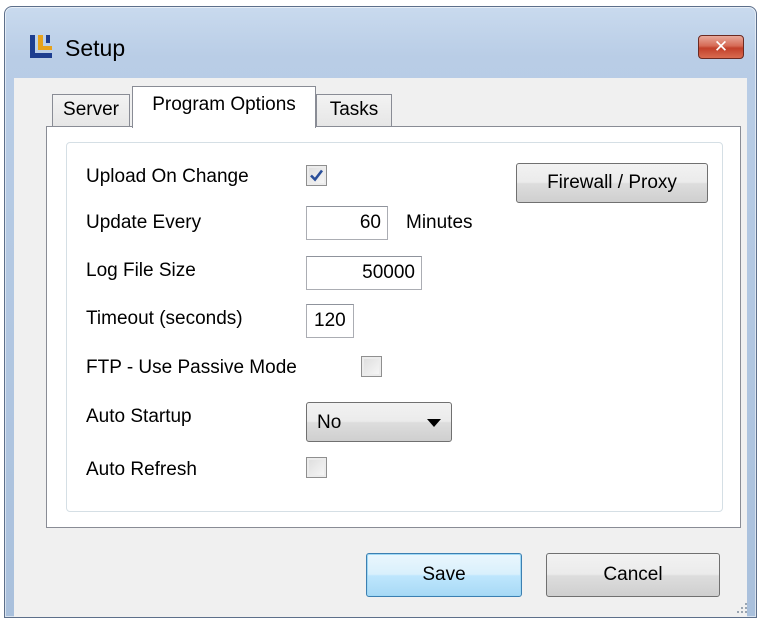 This screenshot has height=625, width=765. Describe the element at coordinates (444, 575) in the screenshot. I see `save-button: Save` at that location.